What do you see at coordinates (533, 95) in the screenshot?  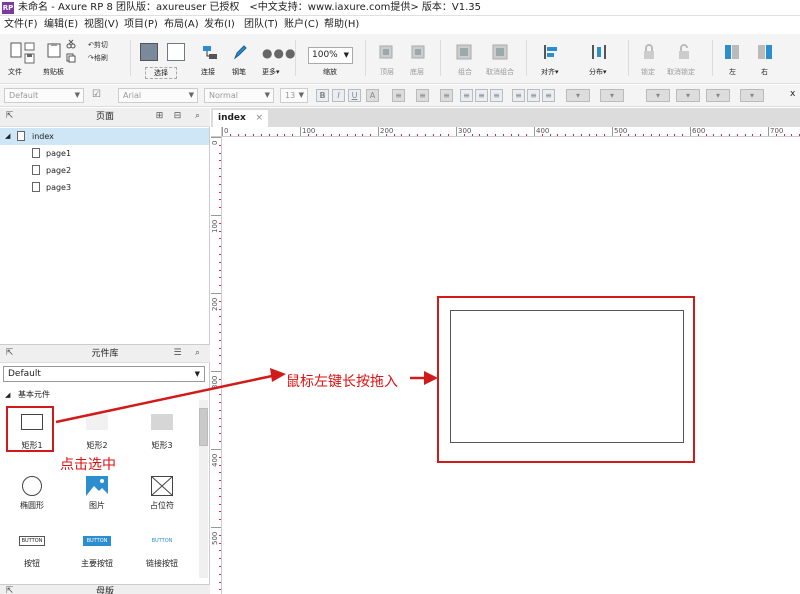 I see `valign-middle-icon: ≡` at bounding box center [533, 95].